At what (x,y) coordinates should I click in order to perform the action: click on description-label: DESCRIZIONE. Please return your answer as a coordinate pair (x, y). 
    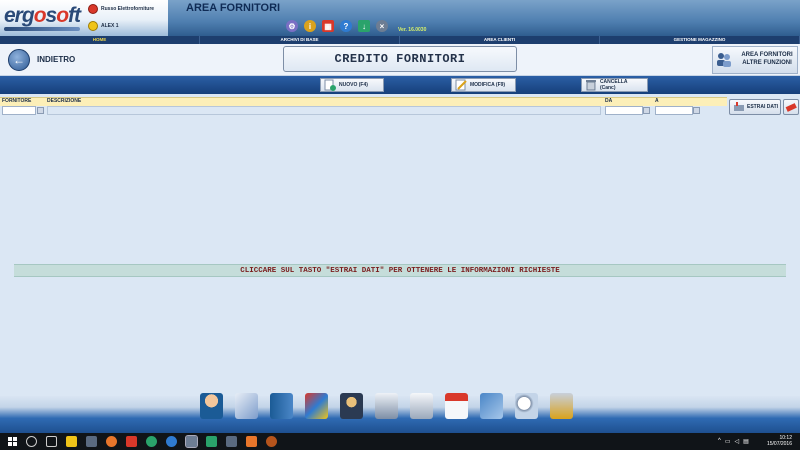
    Looking at the image, I should click on (64, 101).